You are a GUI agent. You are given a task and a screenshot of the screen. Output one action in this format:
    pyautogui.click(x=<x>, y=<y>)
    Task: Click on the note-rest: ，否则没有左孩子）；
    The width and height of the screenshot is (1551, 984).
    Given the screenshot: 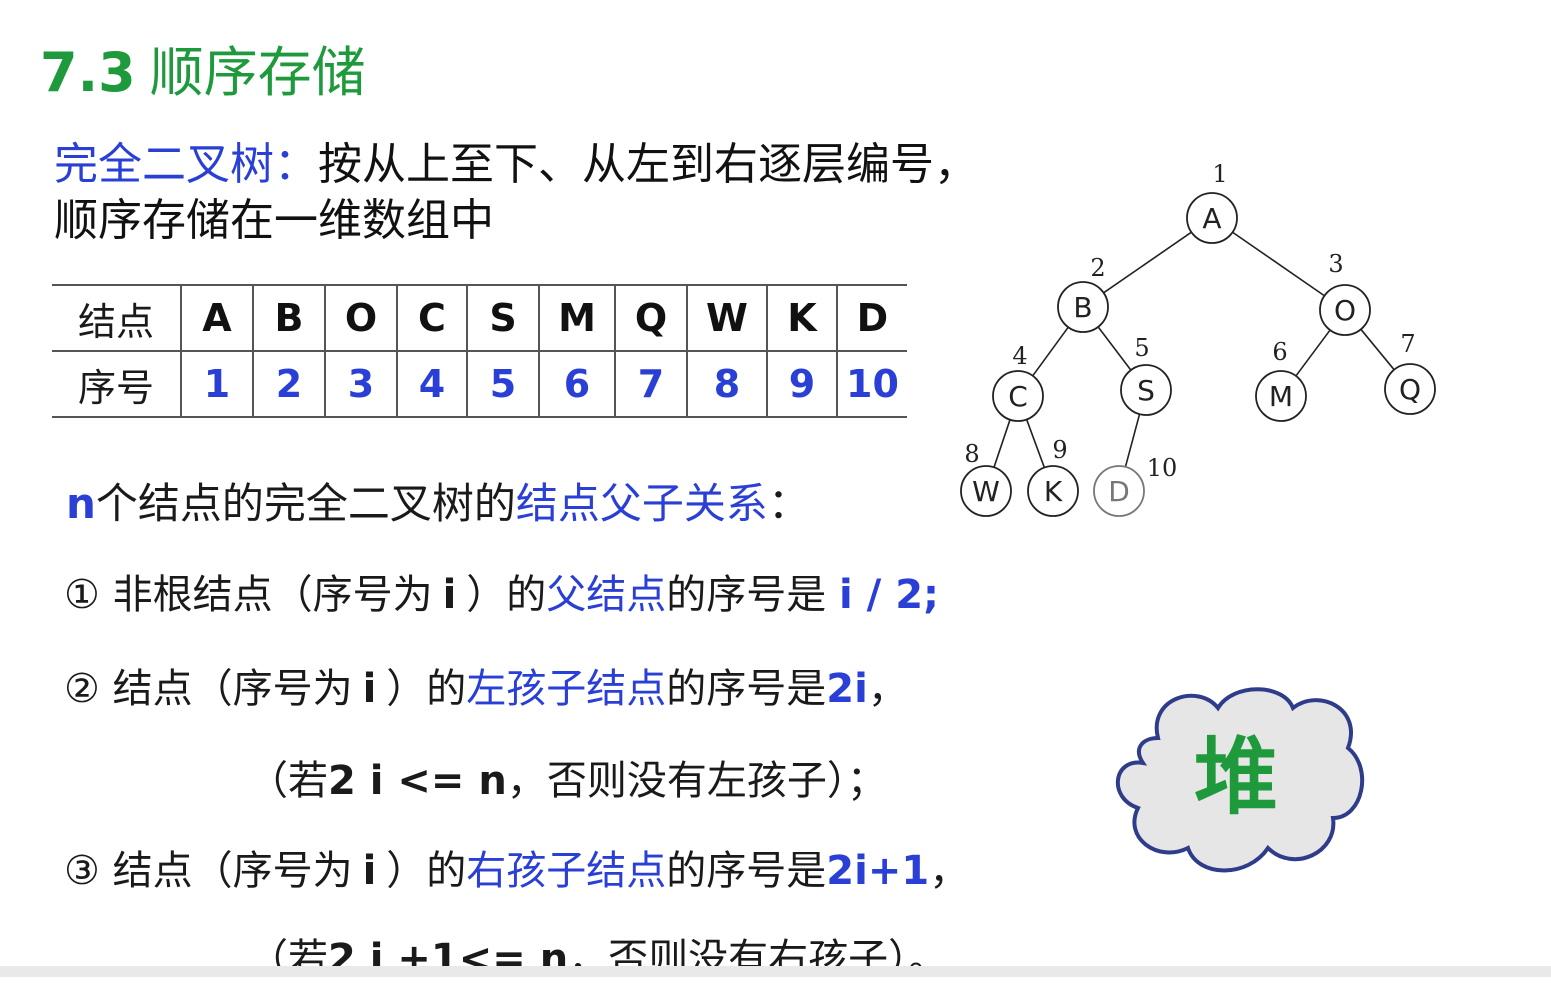 What is the action you would take?
    pyautogui.click(x=696, y=781)
    